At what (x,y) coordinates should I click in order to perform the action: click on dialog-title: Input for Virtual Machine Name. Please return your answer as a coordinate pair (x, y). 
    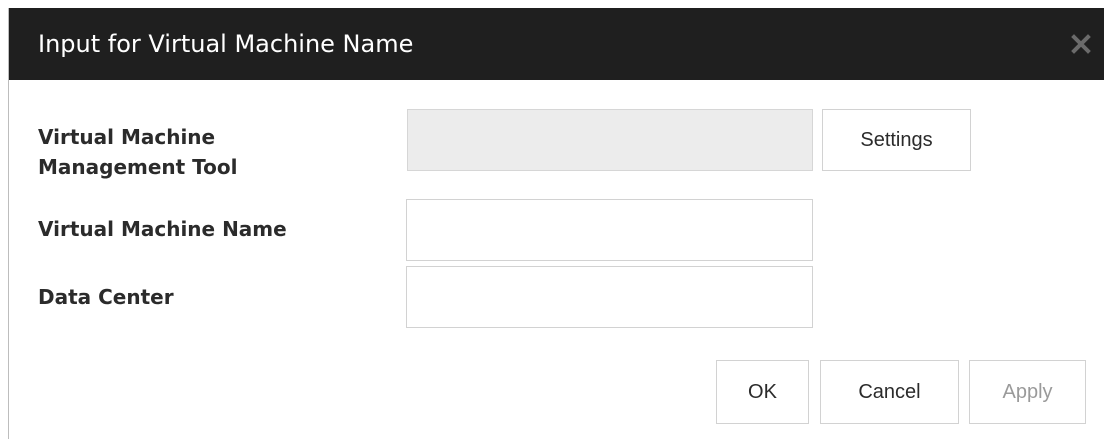
    Looking at the image, I should click on (226, 44).